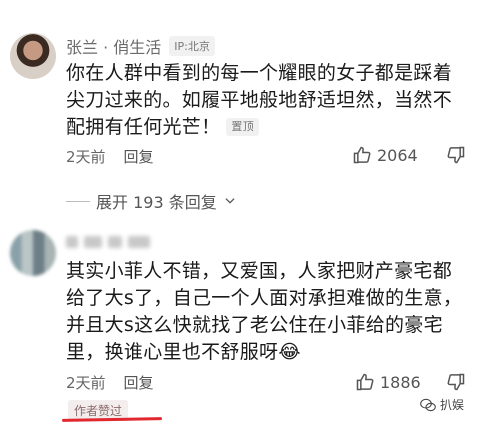 This screenshot has width=486, height=426. I want to click on watermark: 扒娱, so click(442, 404).